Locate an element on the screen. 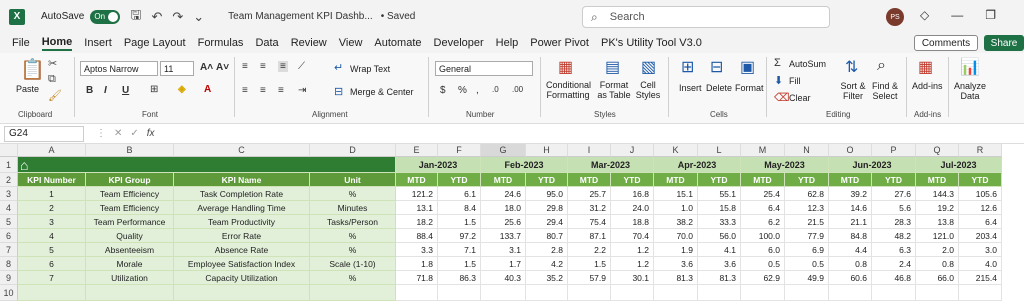 The height and width of the screenshot is (301, 1024). kpi-unit: Minutes is located at coordinates (353, 208).